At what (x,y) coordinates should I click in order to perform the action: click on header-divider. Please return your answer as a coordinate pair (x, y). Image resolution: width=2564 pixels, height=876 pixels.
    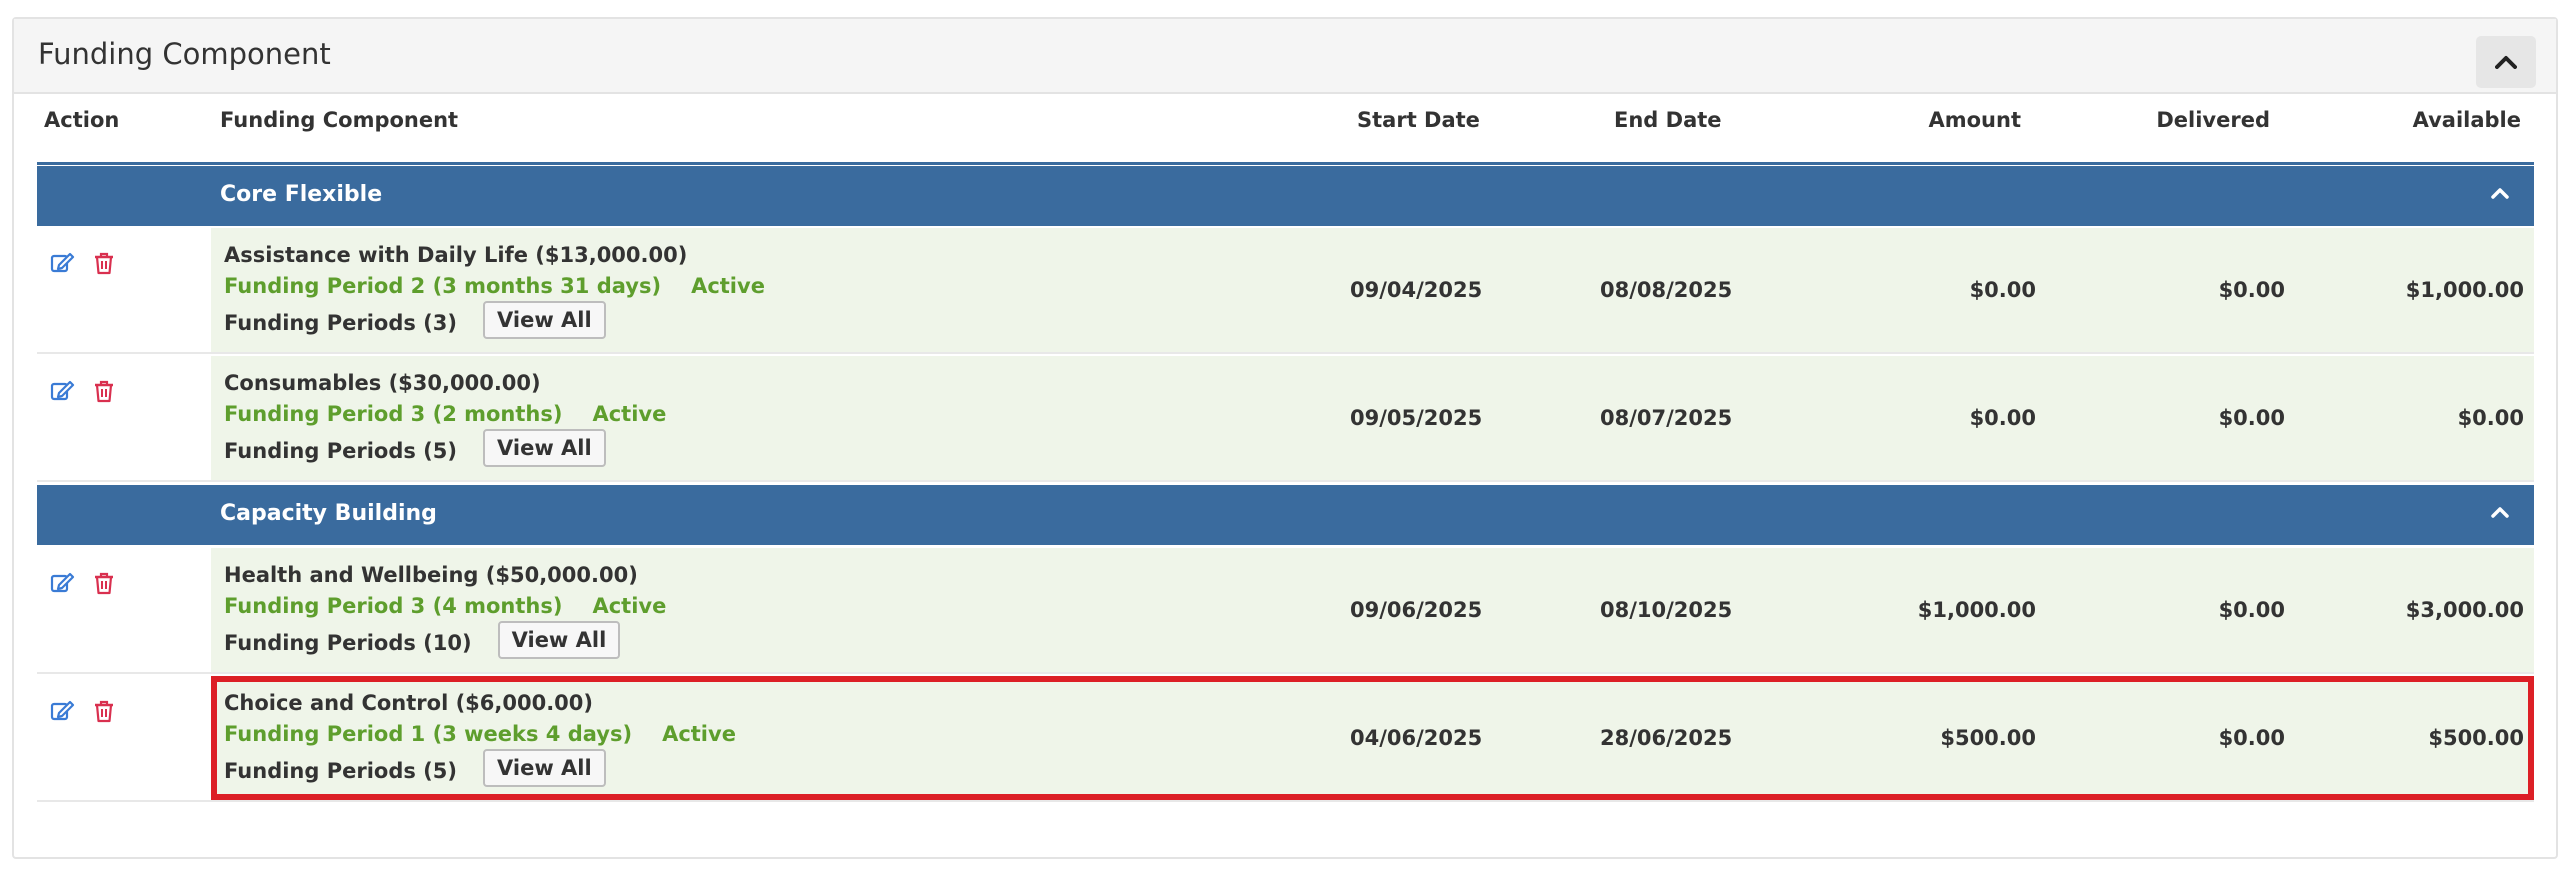
    Looking at the image, I should click on (1285, 163).